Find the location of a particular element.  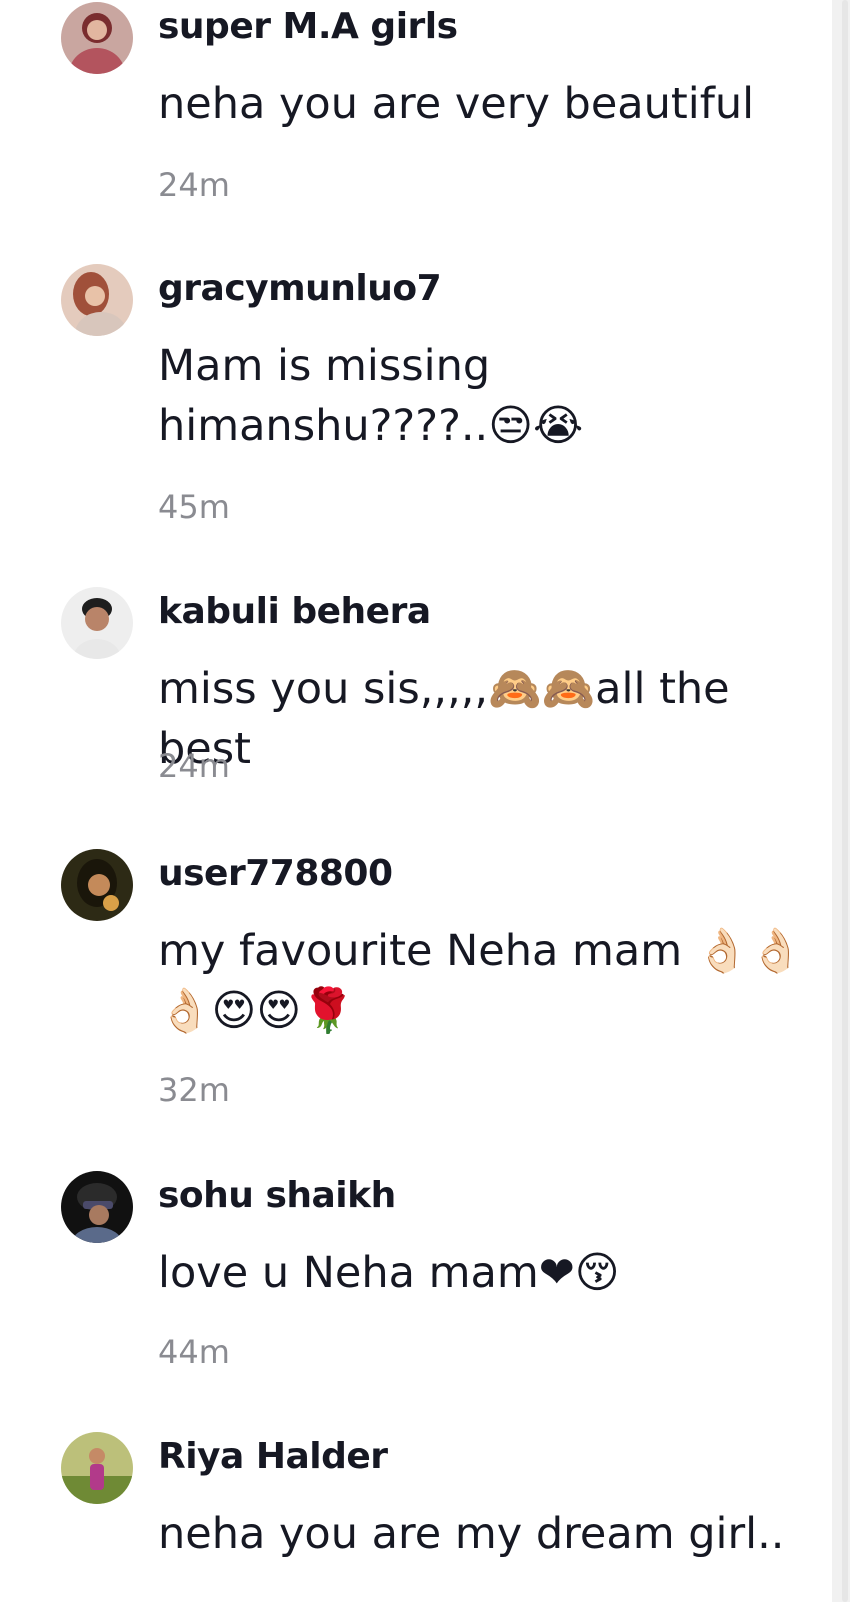

comment-timestamp: 45m is located at coordinates (194, 507).